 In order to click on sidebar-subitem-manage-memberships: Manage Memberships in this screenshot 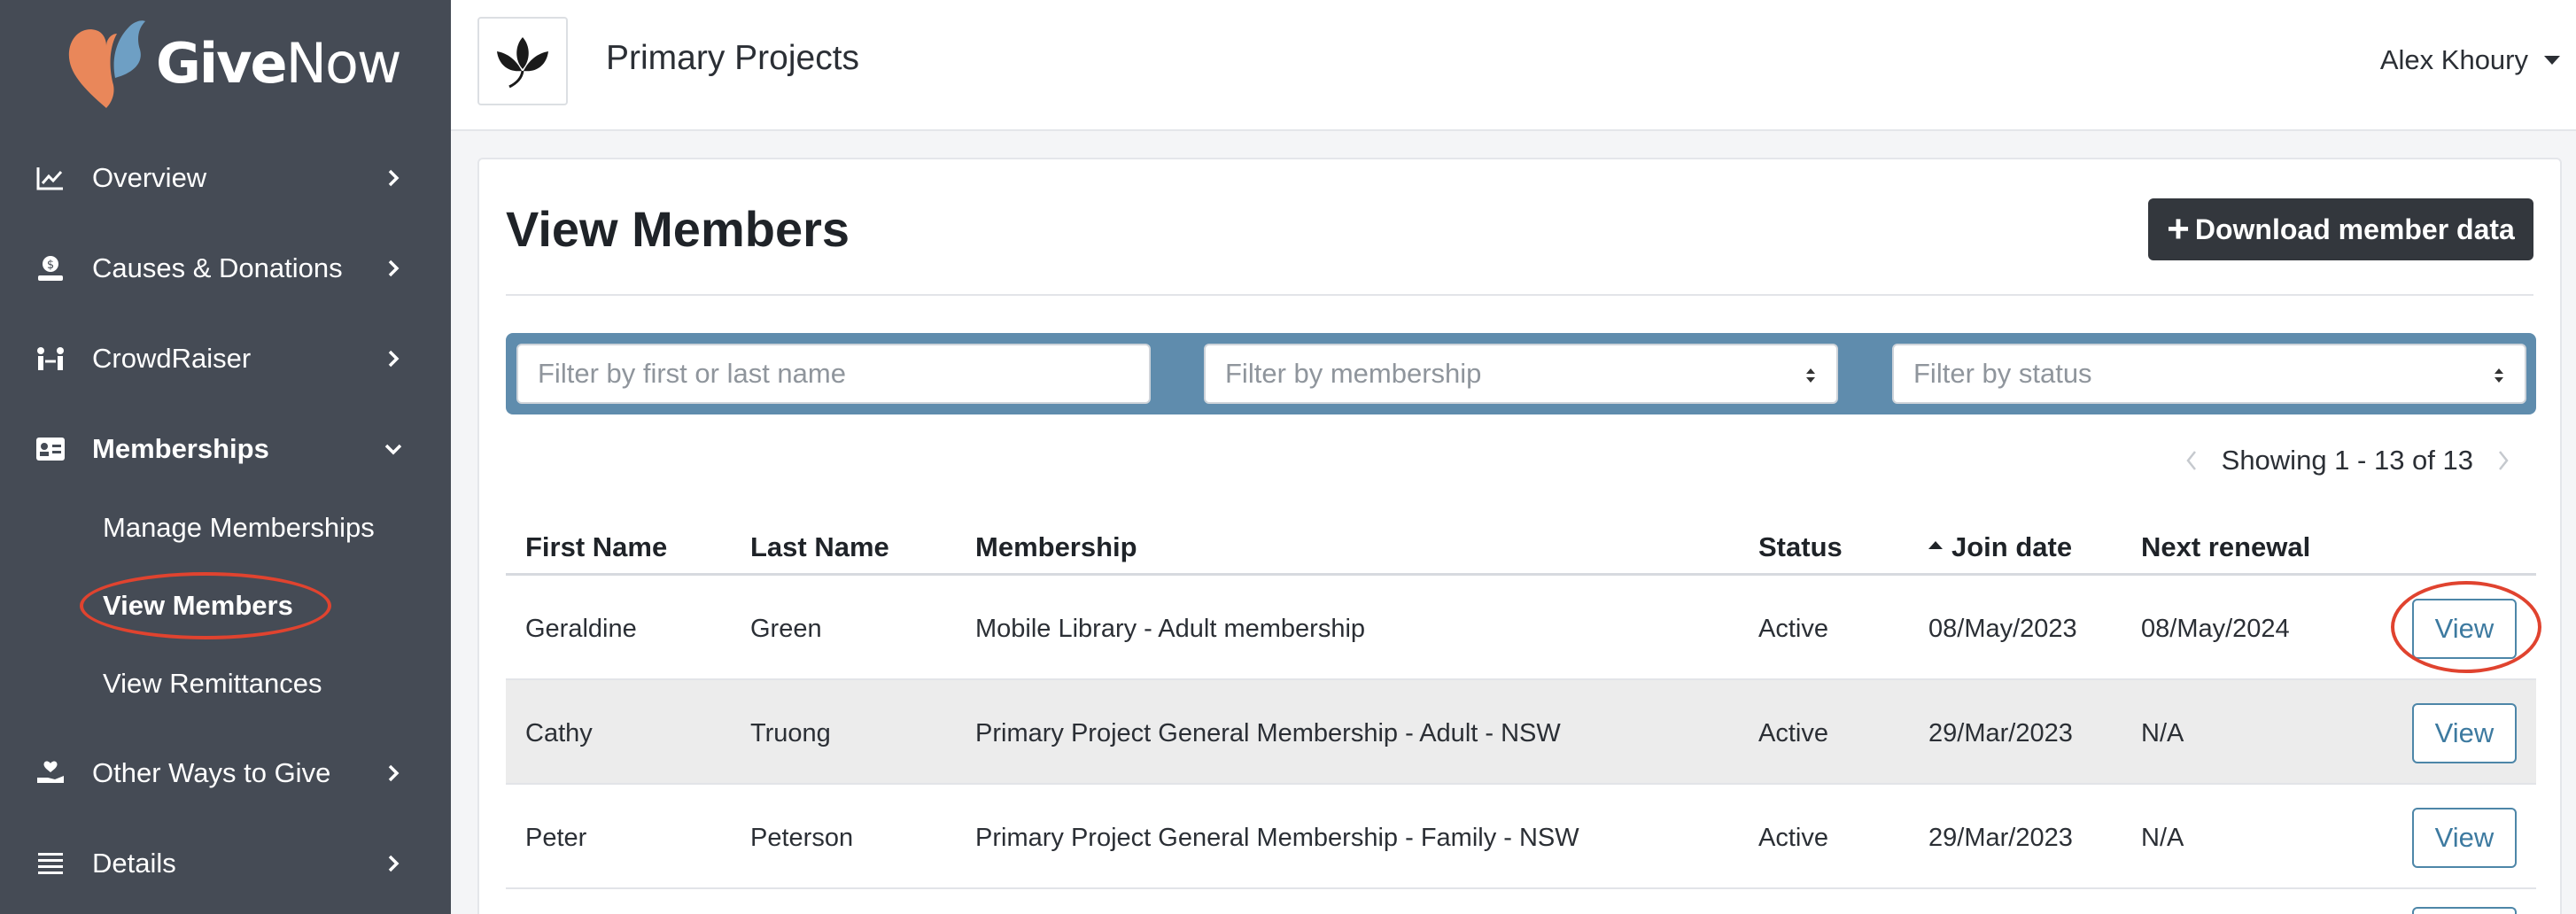, I will do `click(239, 528)`.